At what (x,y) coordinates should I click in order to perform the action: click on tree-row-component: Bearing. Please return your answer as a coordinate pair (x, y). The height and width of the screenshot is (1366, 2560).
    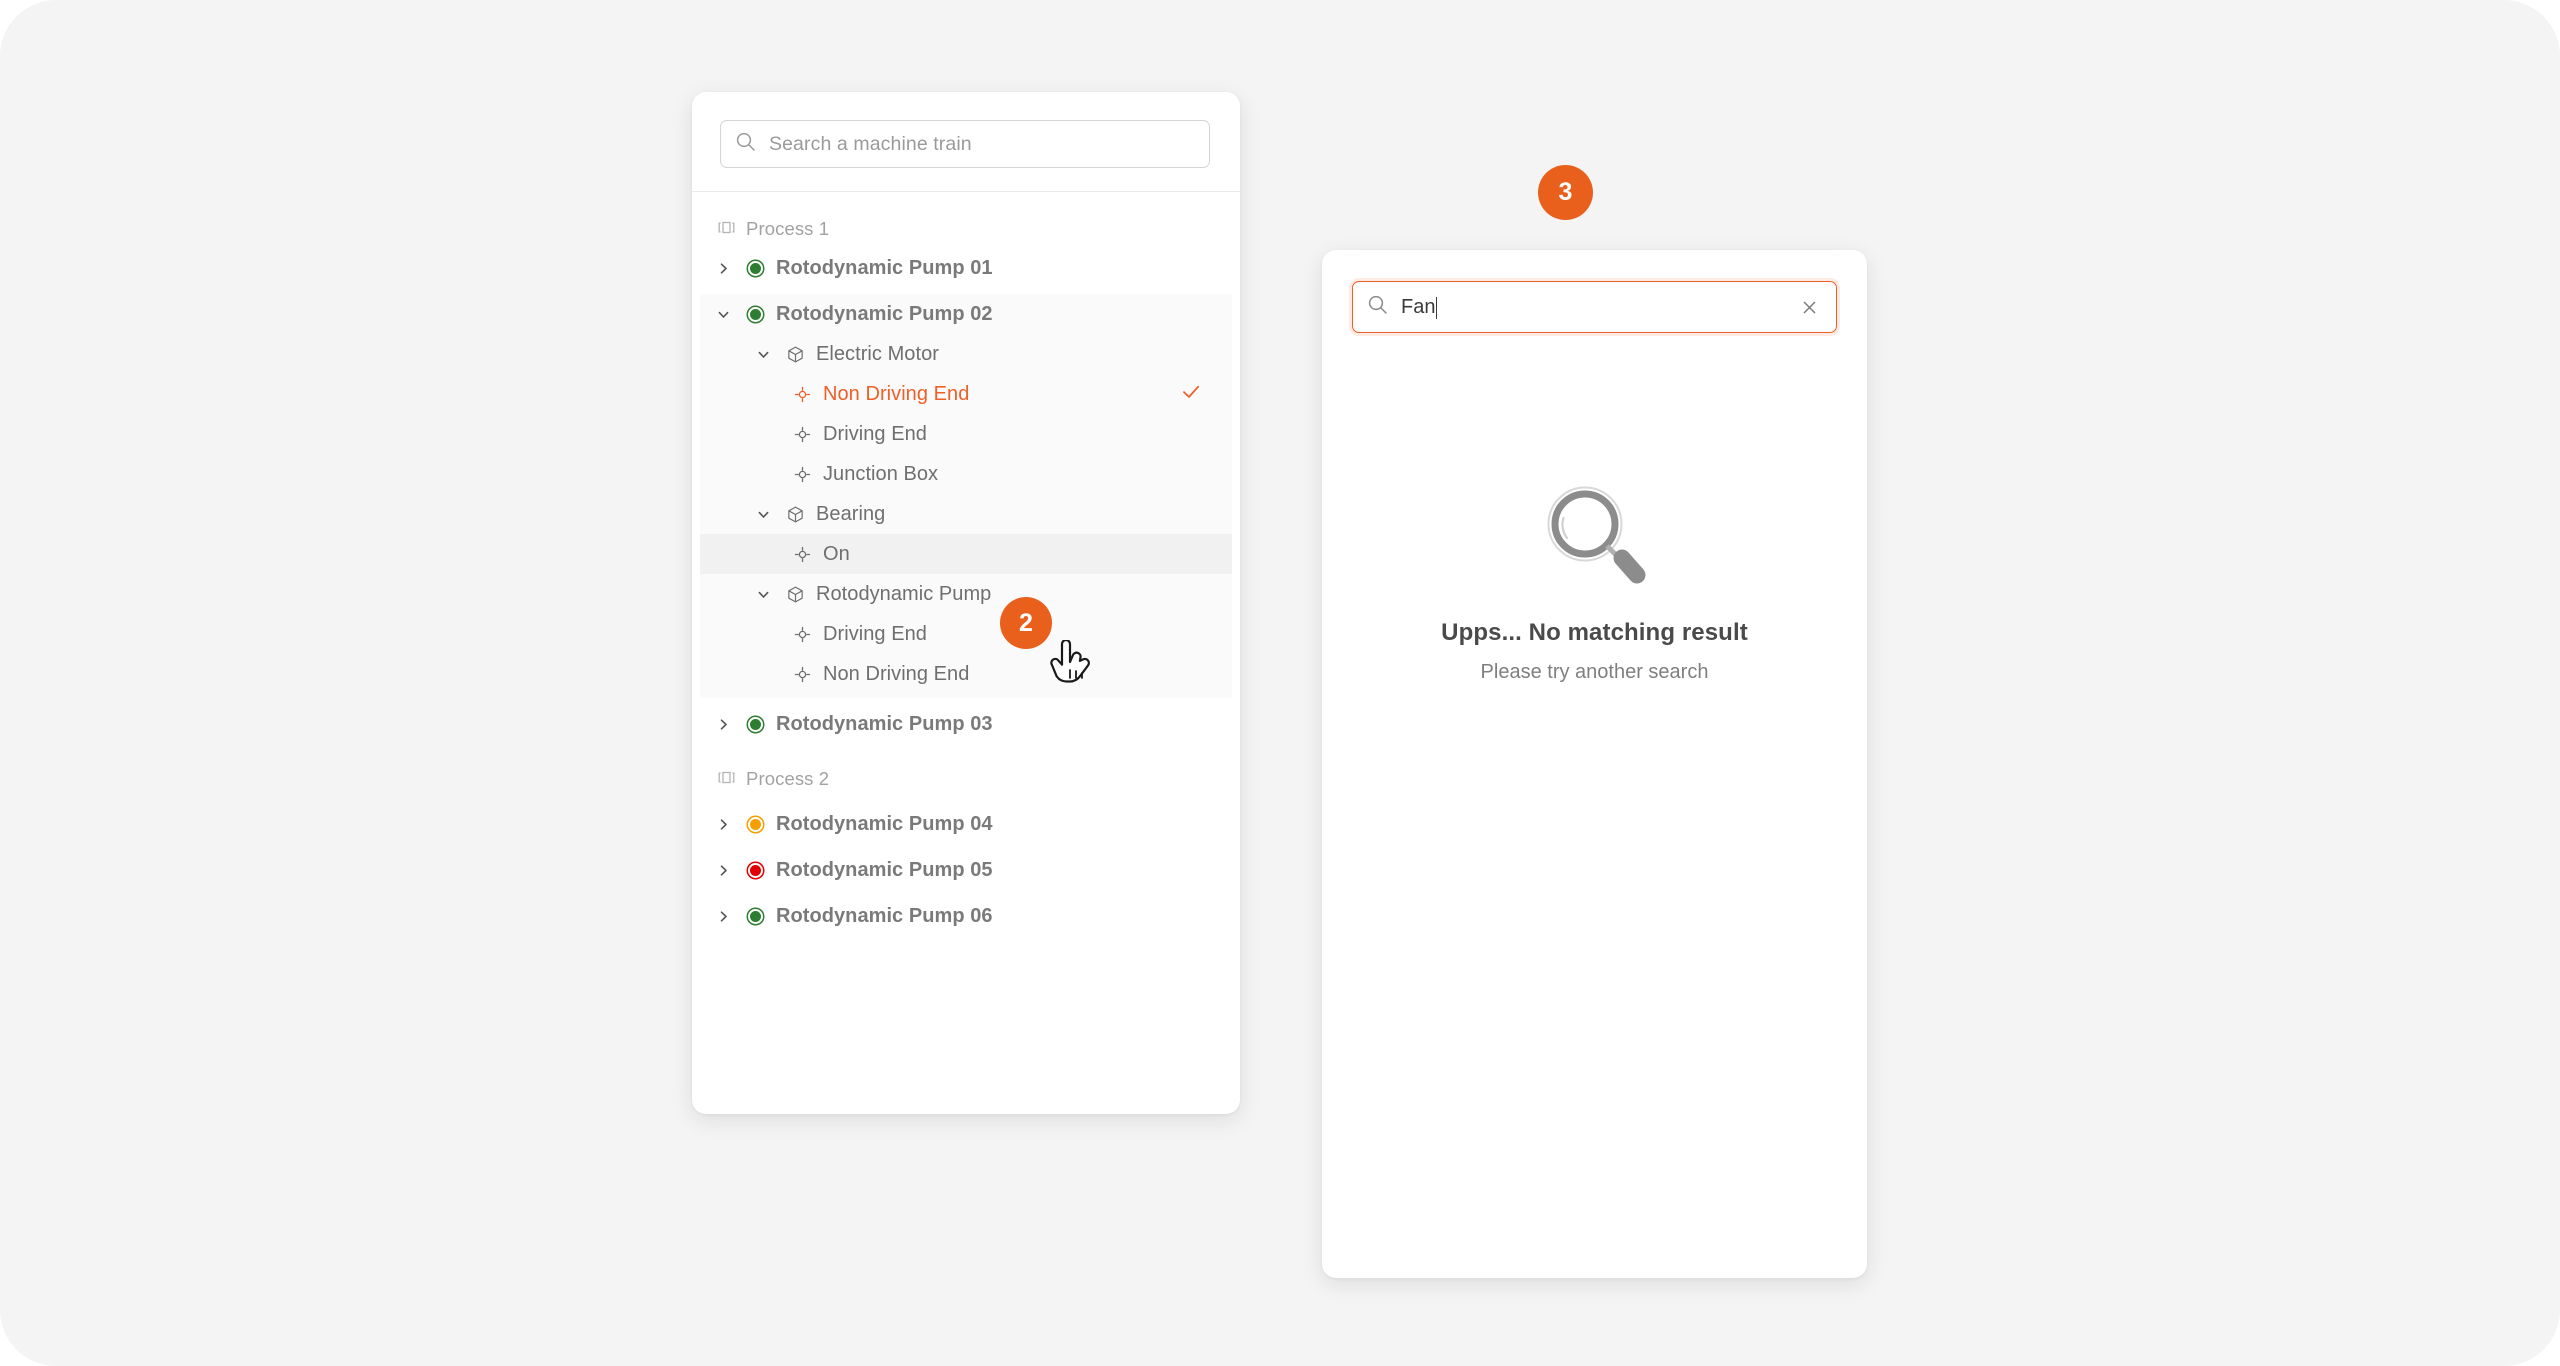
    Looking at the image, I should click on (966, 514).